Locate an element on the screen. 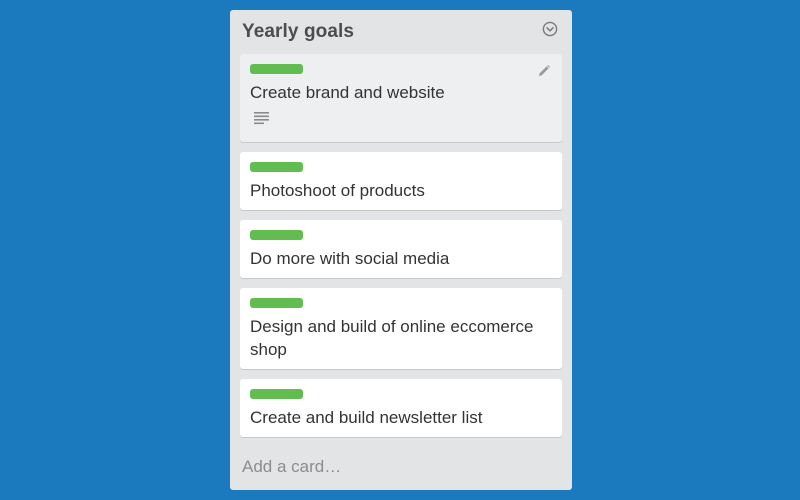  card: Do more with social media is located at coordinates (401, 249).